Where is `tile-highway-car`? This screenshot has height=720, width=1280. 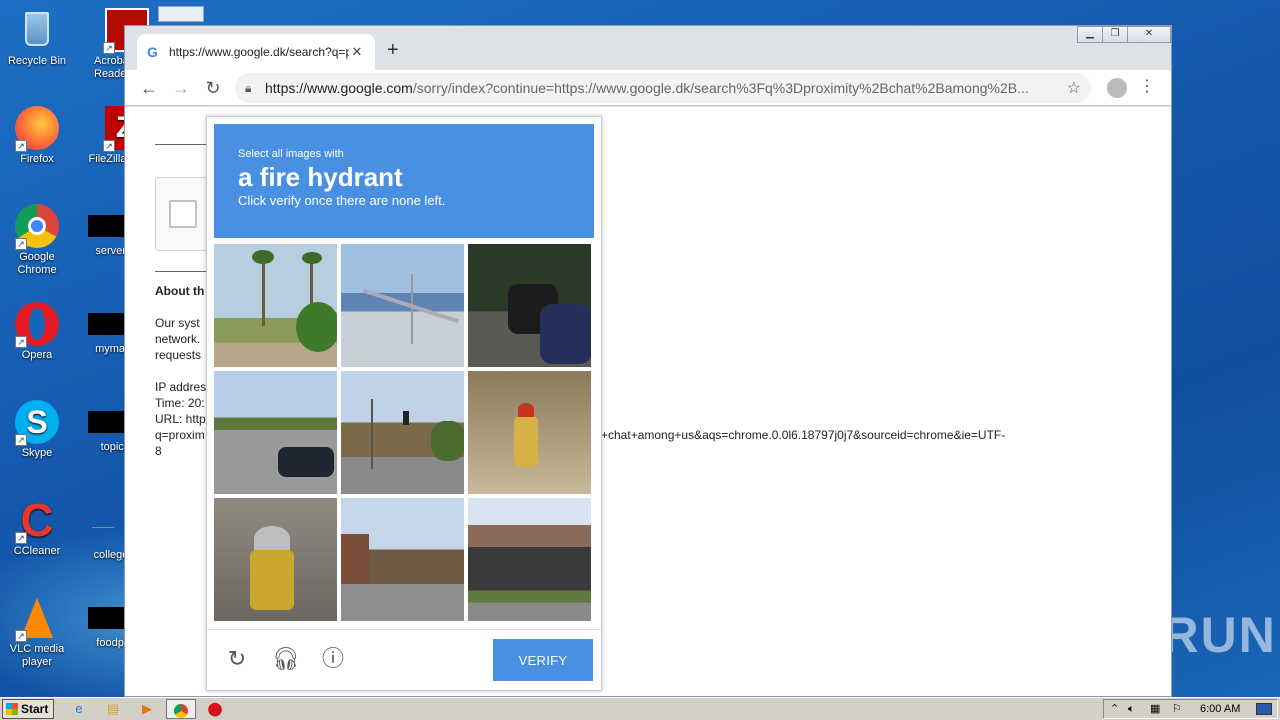
tile-highway-car is located at coordinates (275, 432).